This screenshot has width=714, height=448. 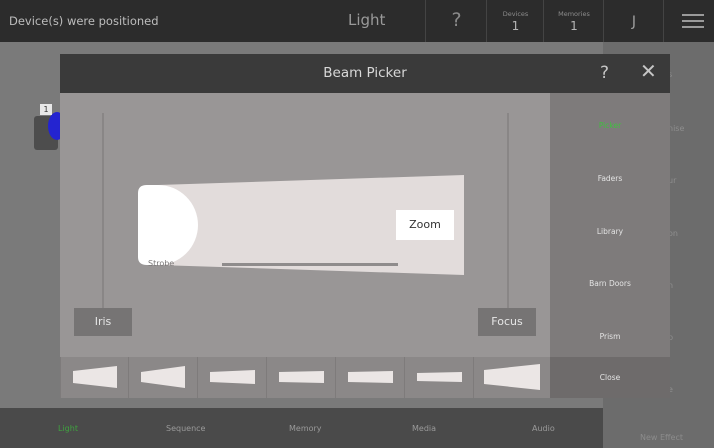 What do you see at coordinates (610, 245) in the screenshot?
I see `beam-picker-menu: Picker Faders Library Barn Doors Prism` at bounding box center [610, 245].